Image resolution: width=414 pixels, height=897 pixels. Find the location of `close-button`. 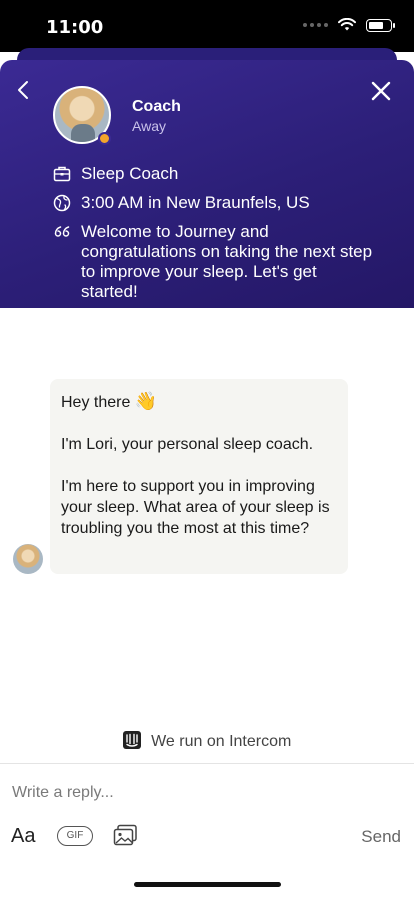

close-button is located at coordinates (381, 91).